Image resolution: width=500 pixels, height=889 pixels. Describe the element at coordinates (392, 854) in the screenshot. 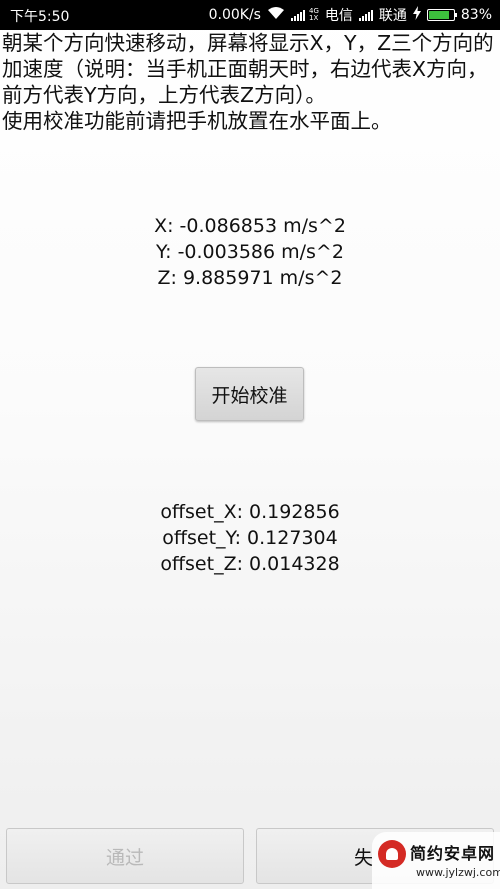

I see `android-logo-icon` at that location.